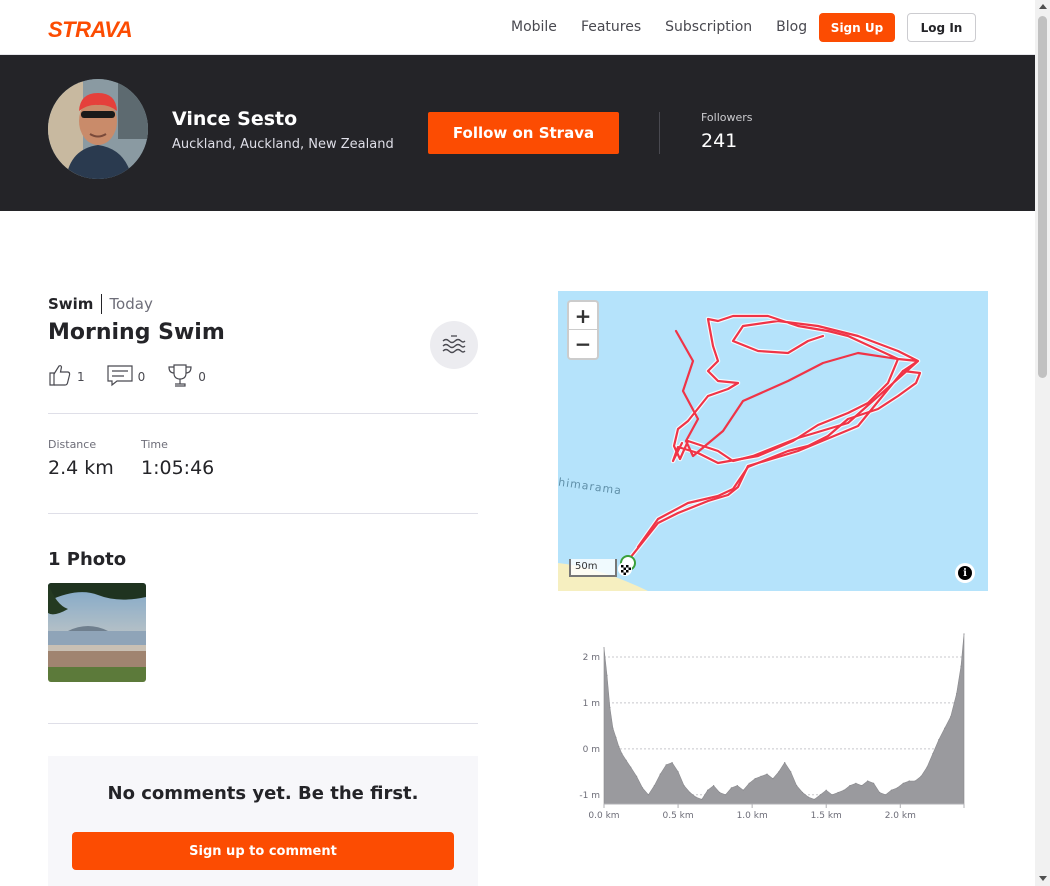 This screenshot has height=886, width=1050. I want to click on route-map: + − himarama 50m i, so click(773, 441).